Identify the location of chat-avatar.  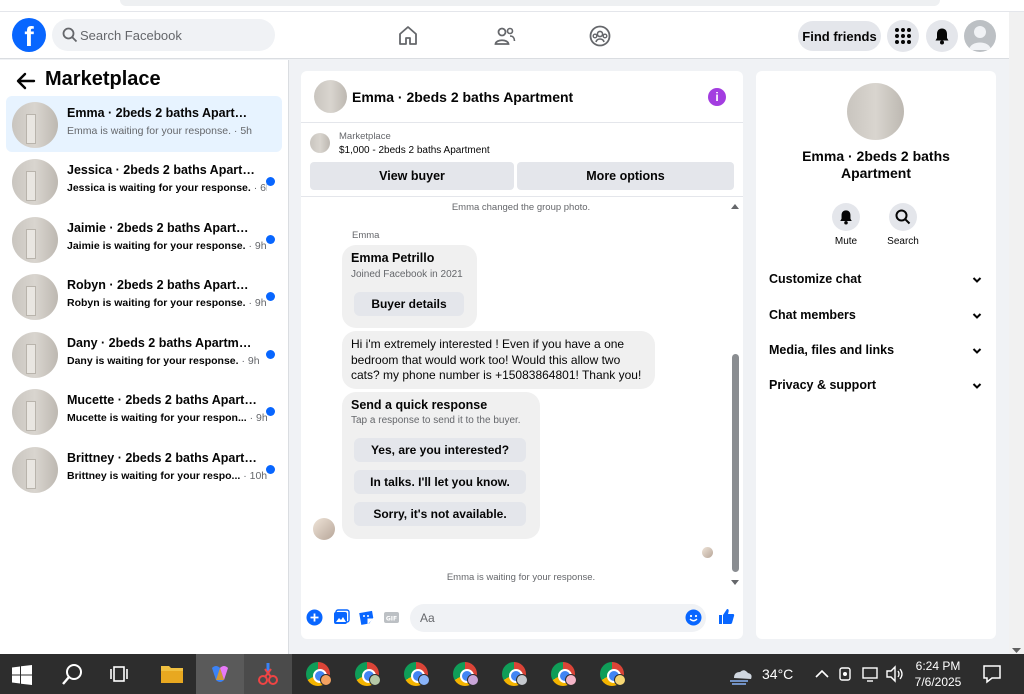
(330, 96).